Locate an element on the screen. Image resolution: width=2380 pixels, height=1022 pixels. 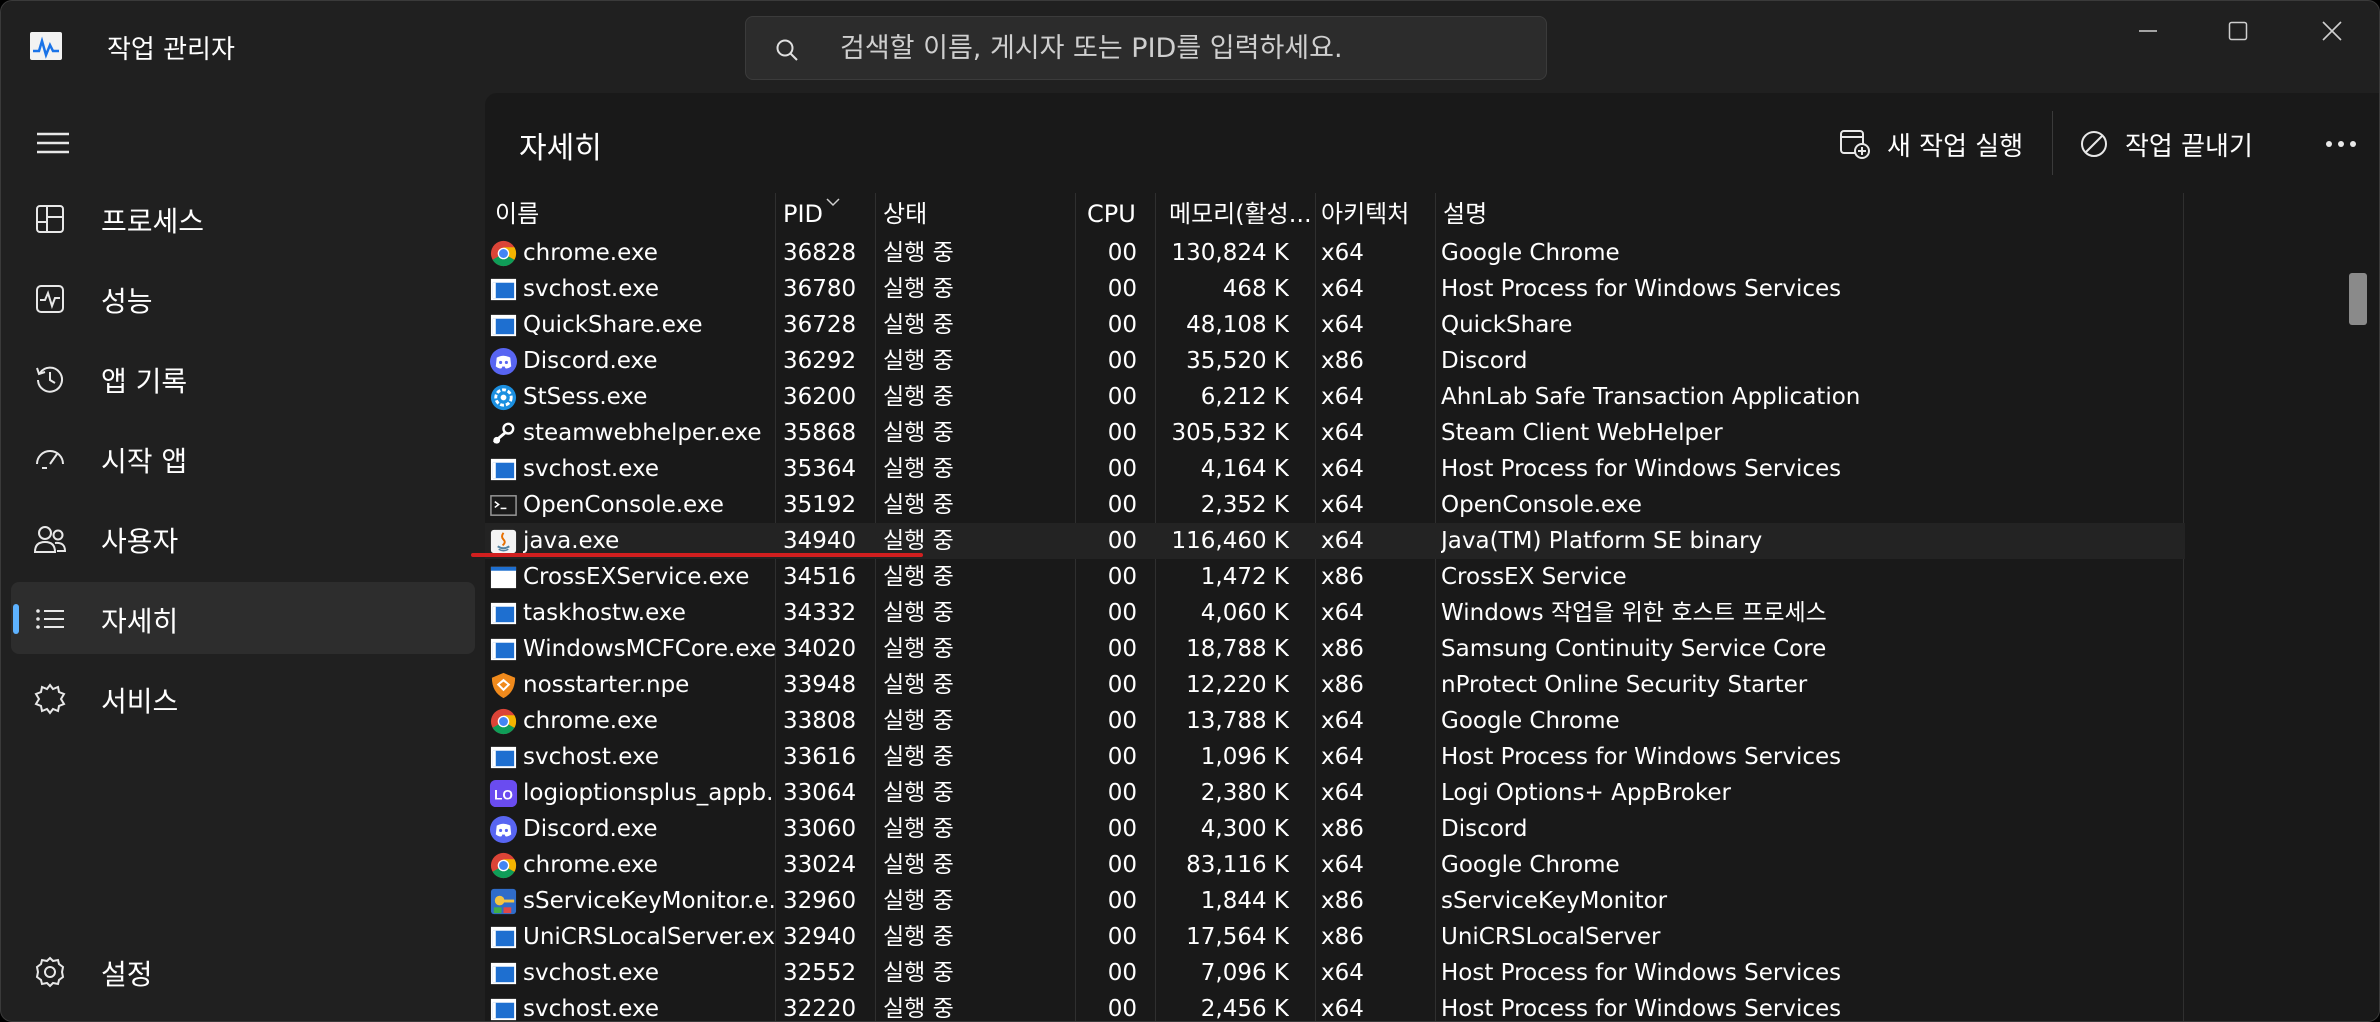
column-header-cpu: CPU is located at coordinates (1111, 214).